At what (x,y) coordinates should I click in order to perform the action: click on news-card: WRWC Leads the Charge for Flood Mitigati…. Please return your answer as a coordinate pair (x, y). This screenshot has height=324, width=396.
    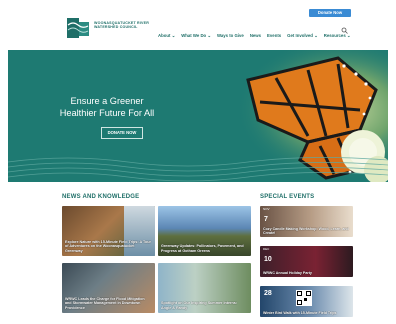
    Looking at the image, I should click on (108, 288).